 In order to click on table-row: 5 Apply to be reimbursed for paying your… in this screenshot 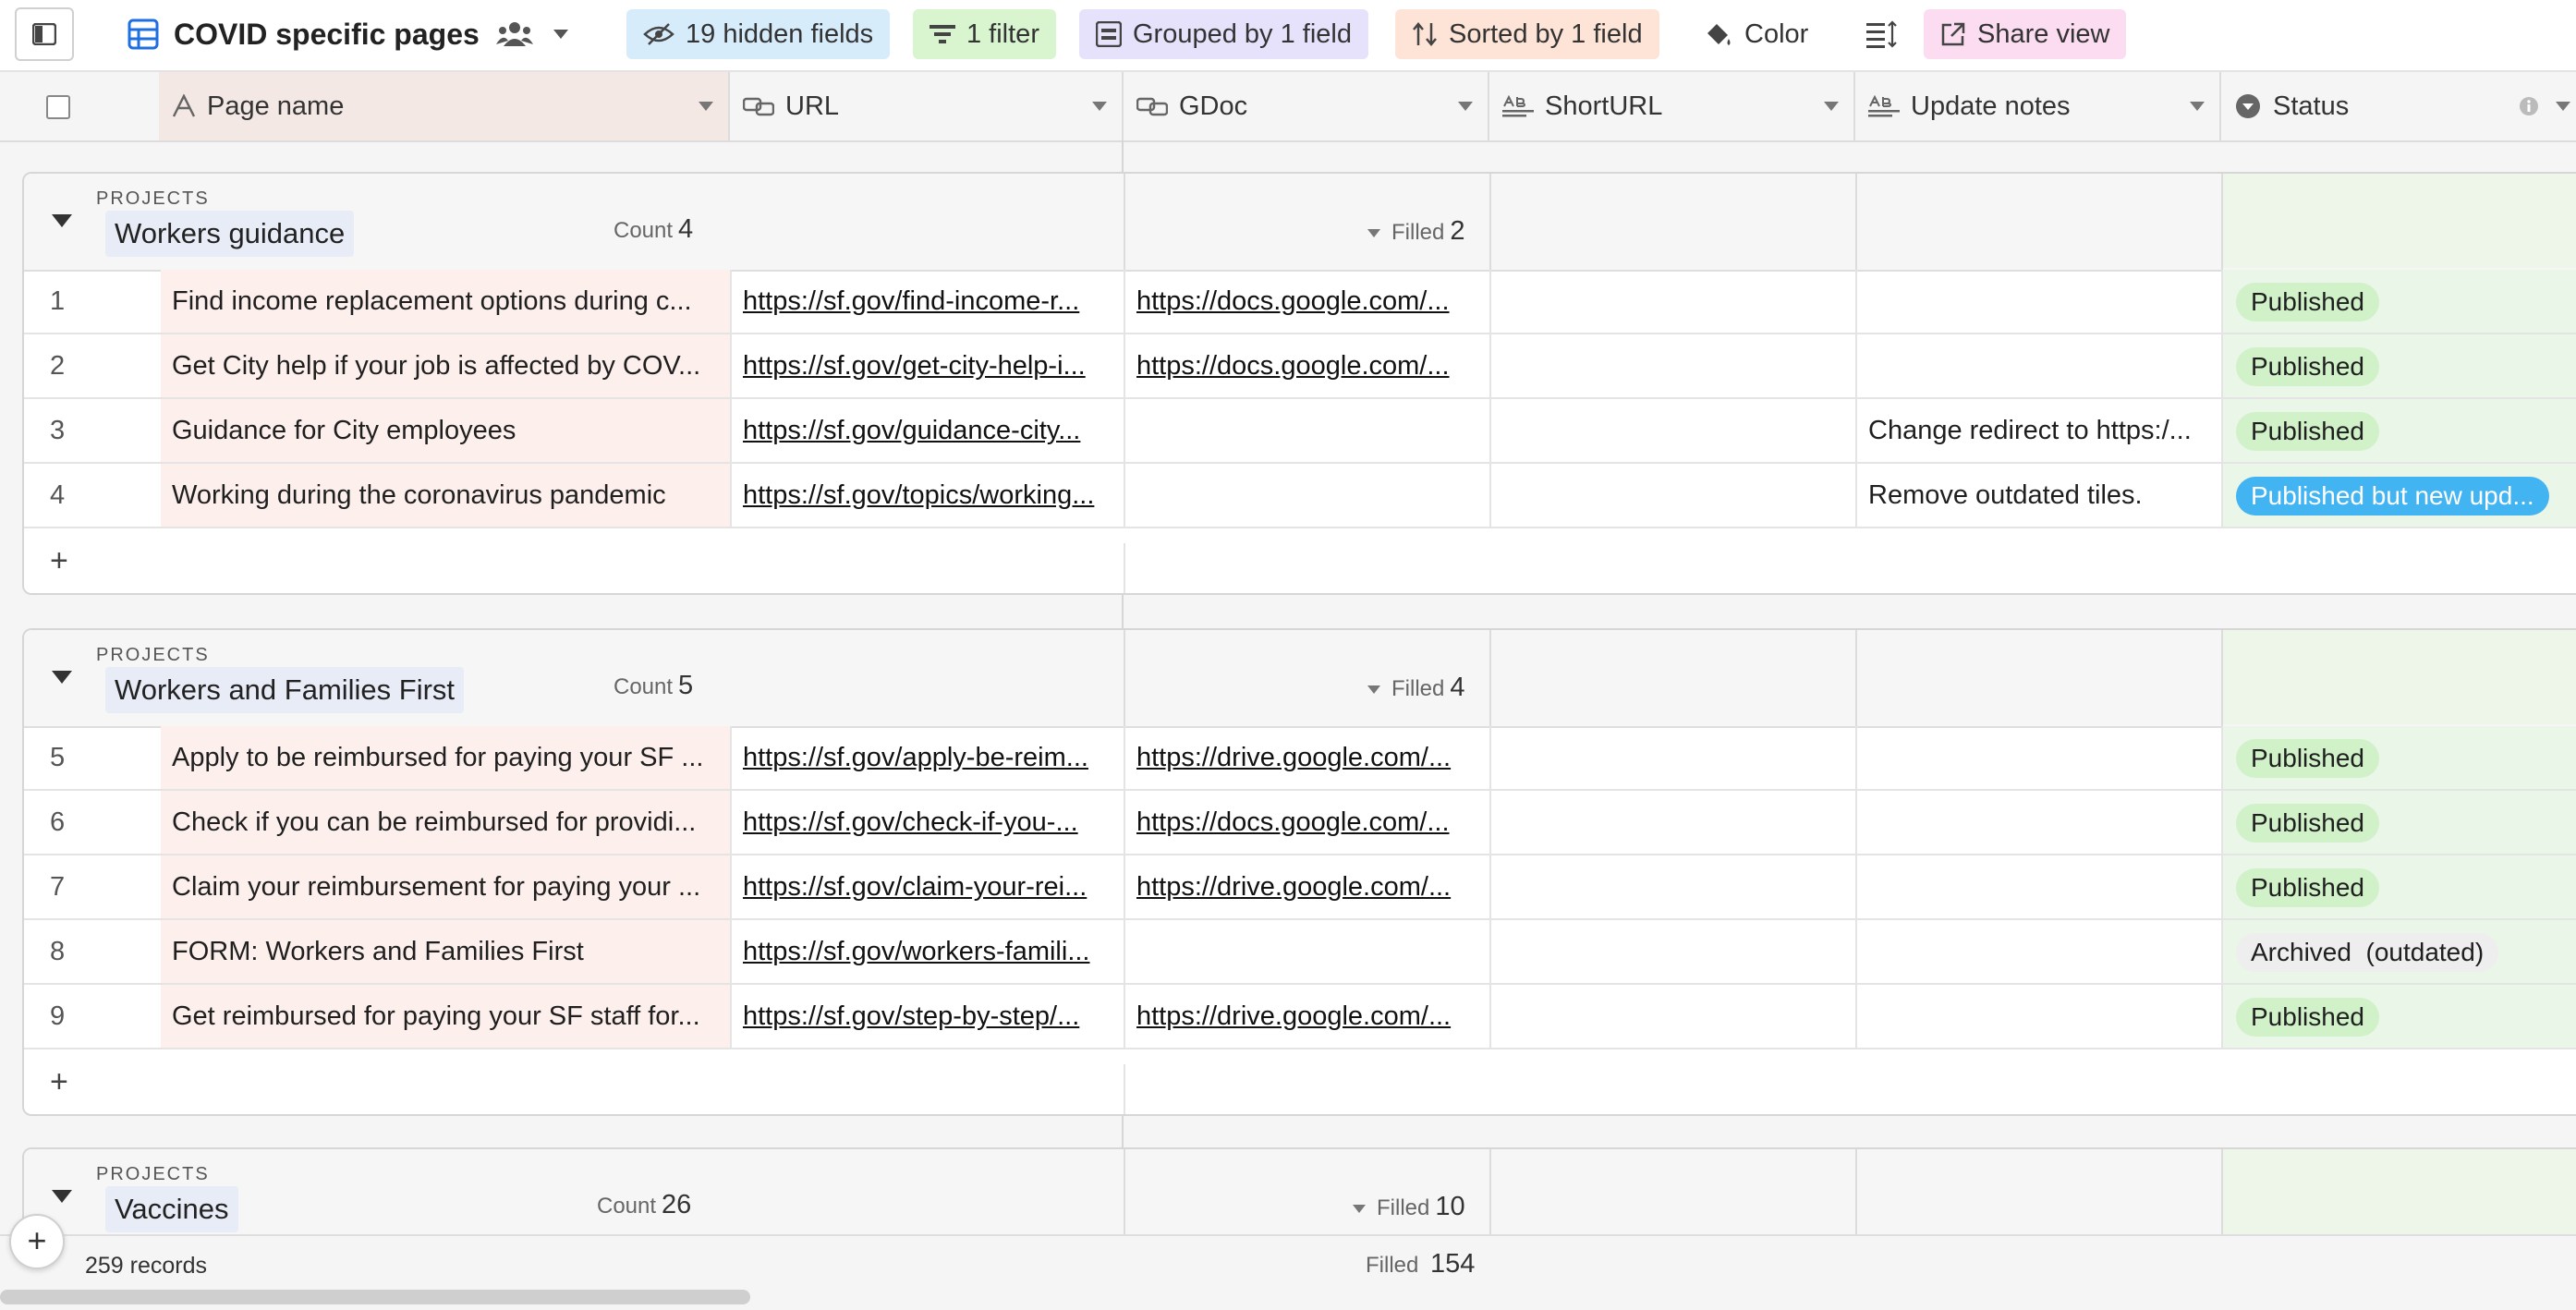, I will do `click(1300, 758)`.